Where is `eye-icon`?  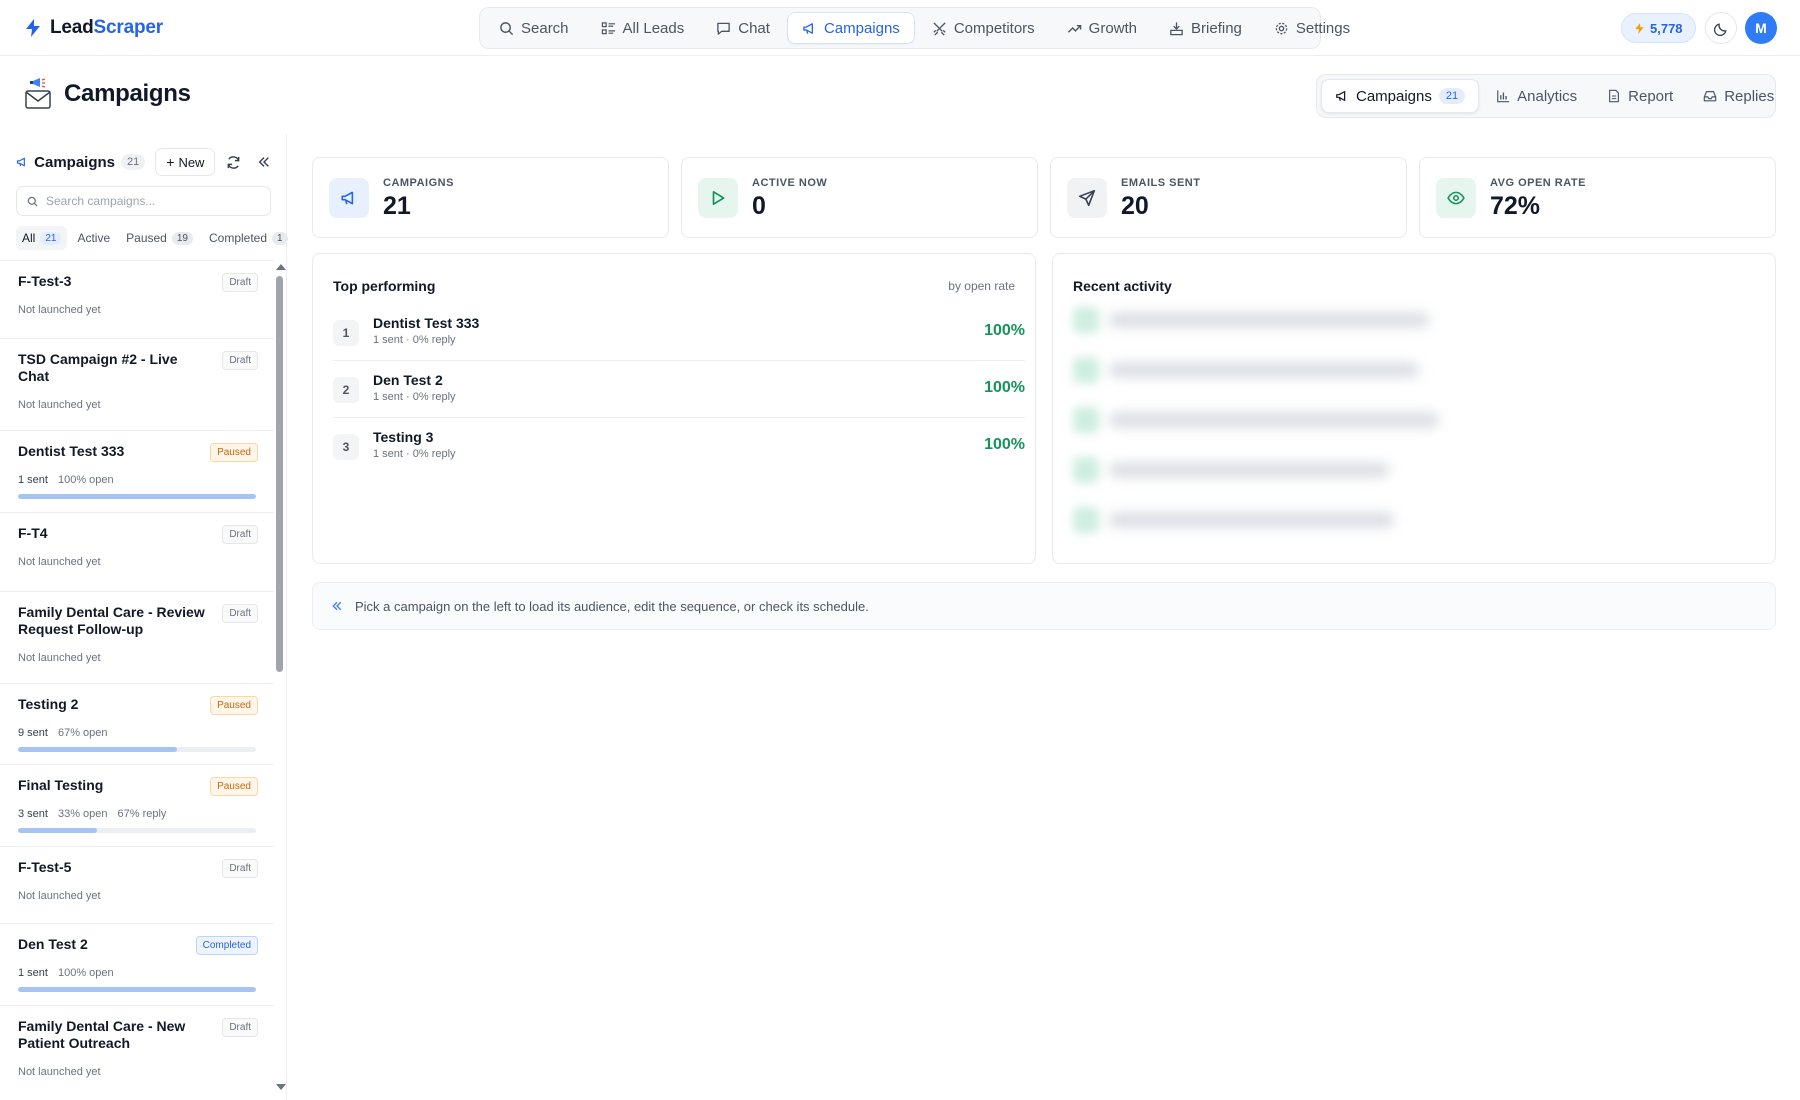 eye-icon is located at coordinates (1456, 198).